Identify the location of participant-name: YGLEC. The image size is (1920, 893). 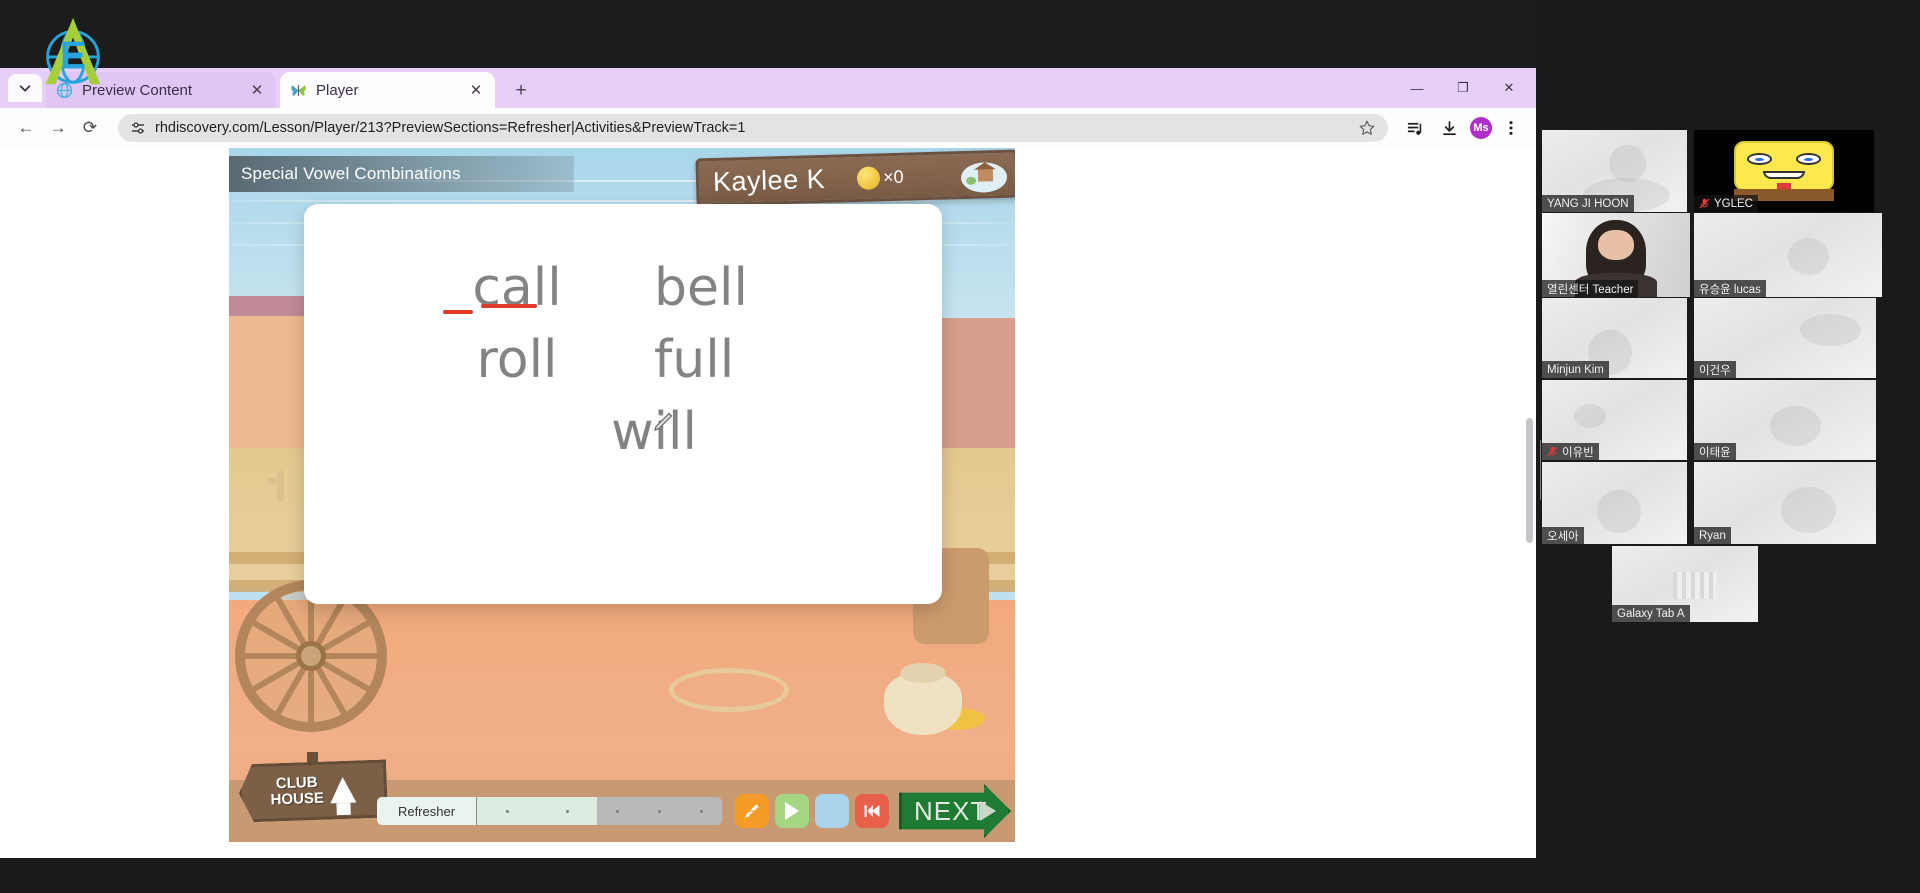
(1733, 203).